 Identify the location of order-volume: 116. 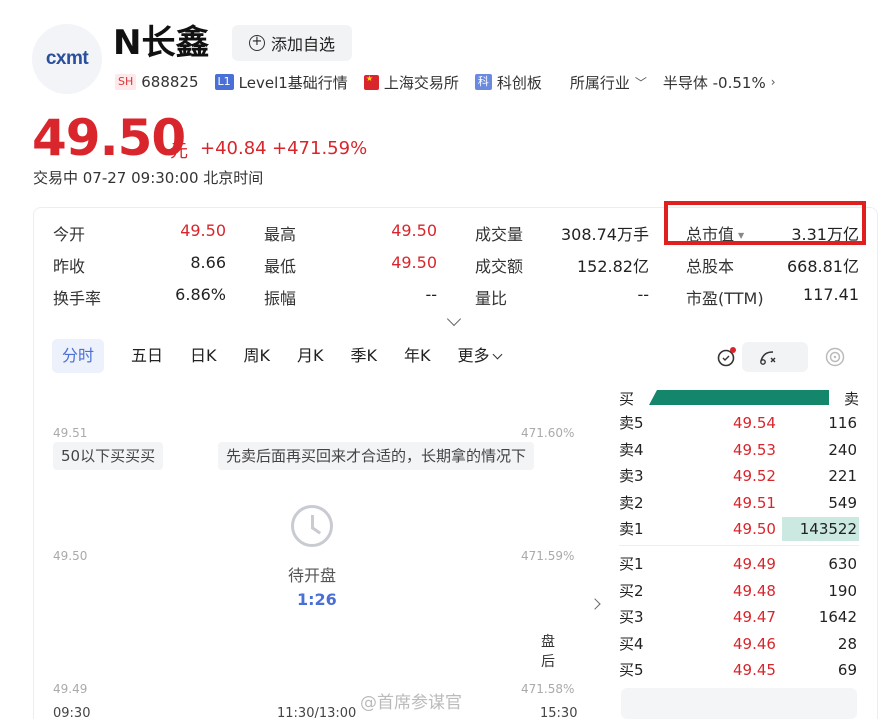
(842, 423).